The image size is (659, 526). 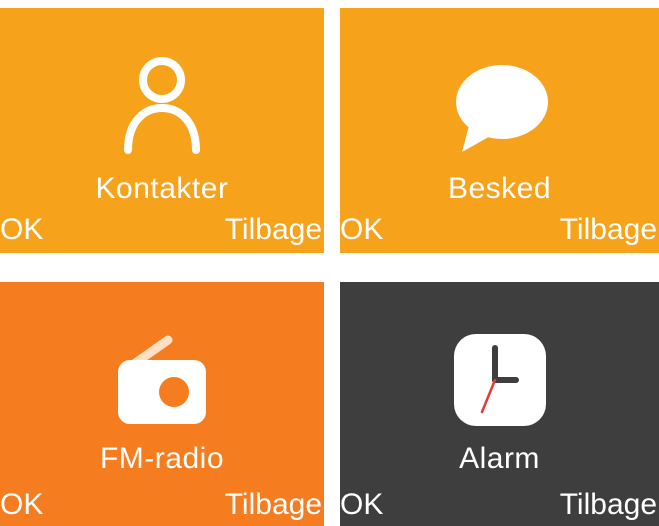 What do you see at coordinates (162, 188) in the screenshot?
I see `tile-label: Kontakter` at bounding box center [162, 188].